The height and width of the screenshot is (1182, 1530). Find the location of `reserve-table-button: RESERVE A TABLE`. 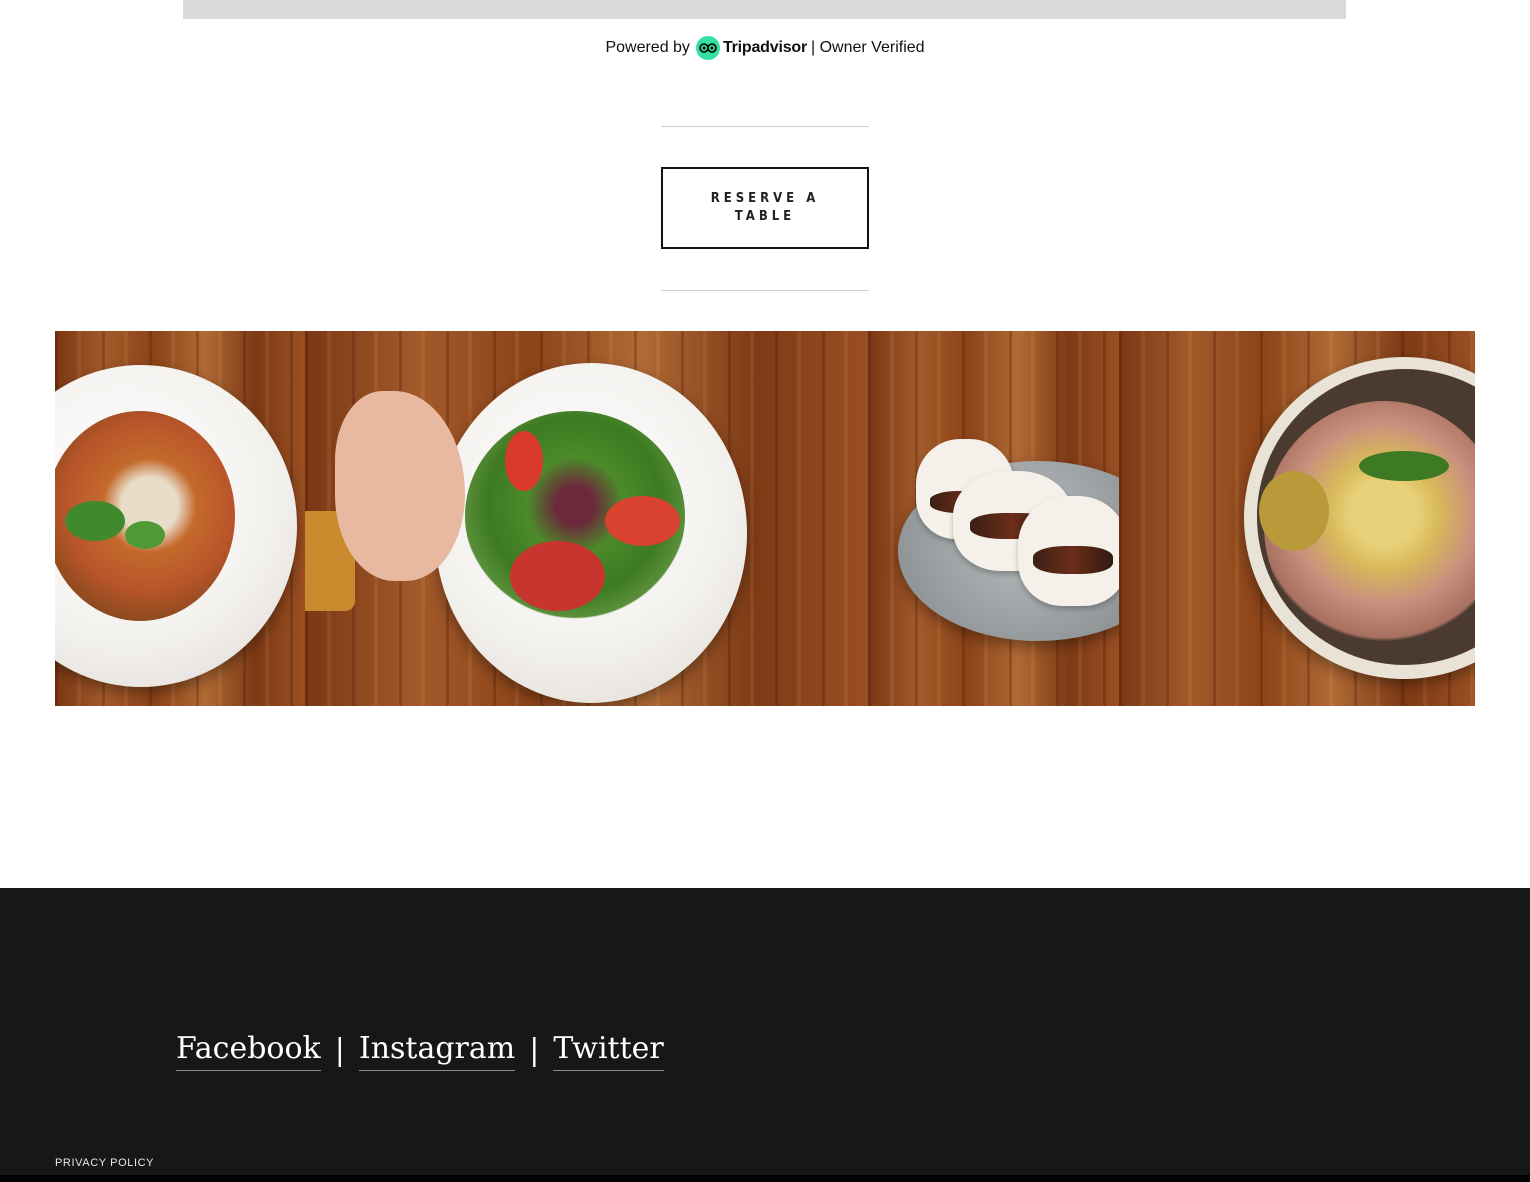

reserve-table-button: RESERVE A TABLE is located at coordinates (765, 208).